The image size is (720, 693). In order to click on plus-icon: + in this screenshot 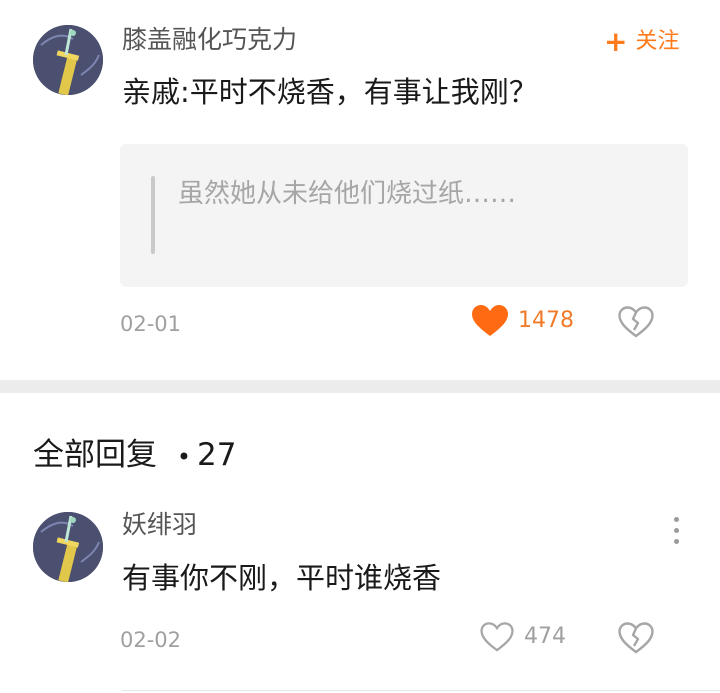, I will do `click(616, 41)`.